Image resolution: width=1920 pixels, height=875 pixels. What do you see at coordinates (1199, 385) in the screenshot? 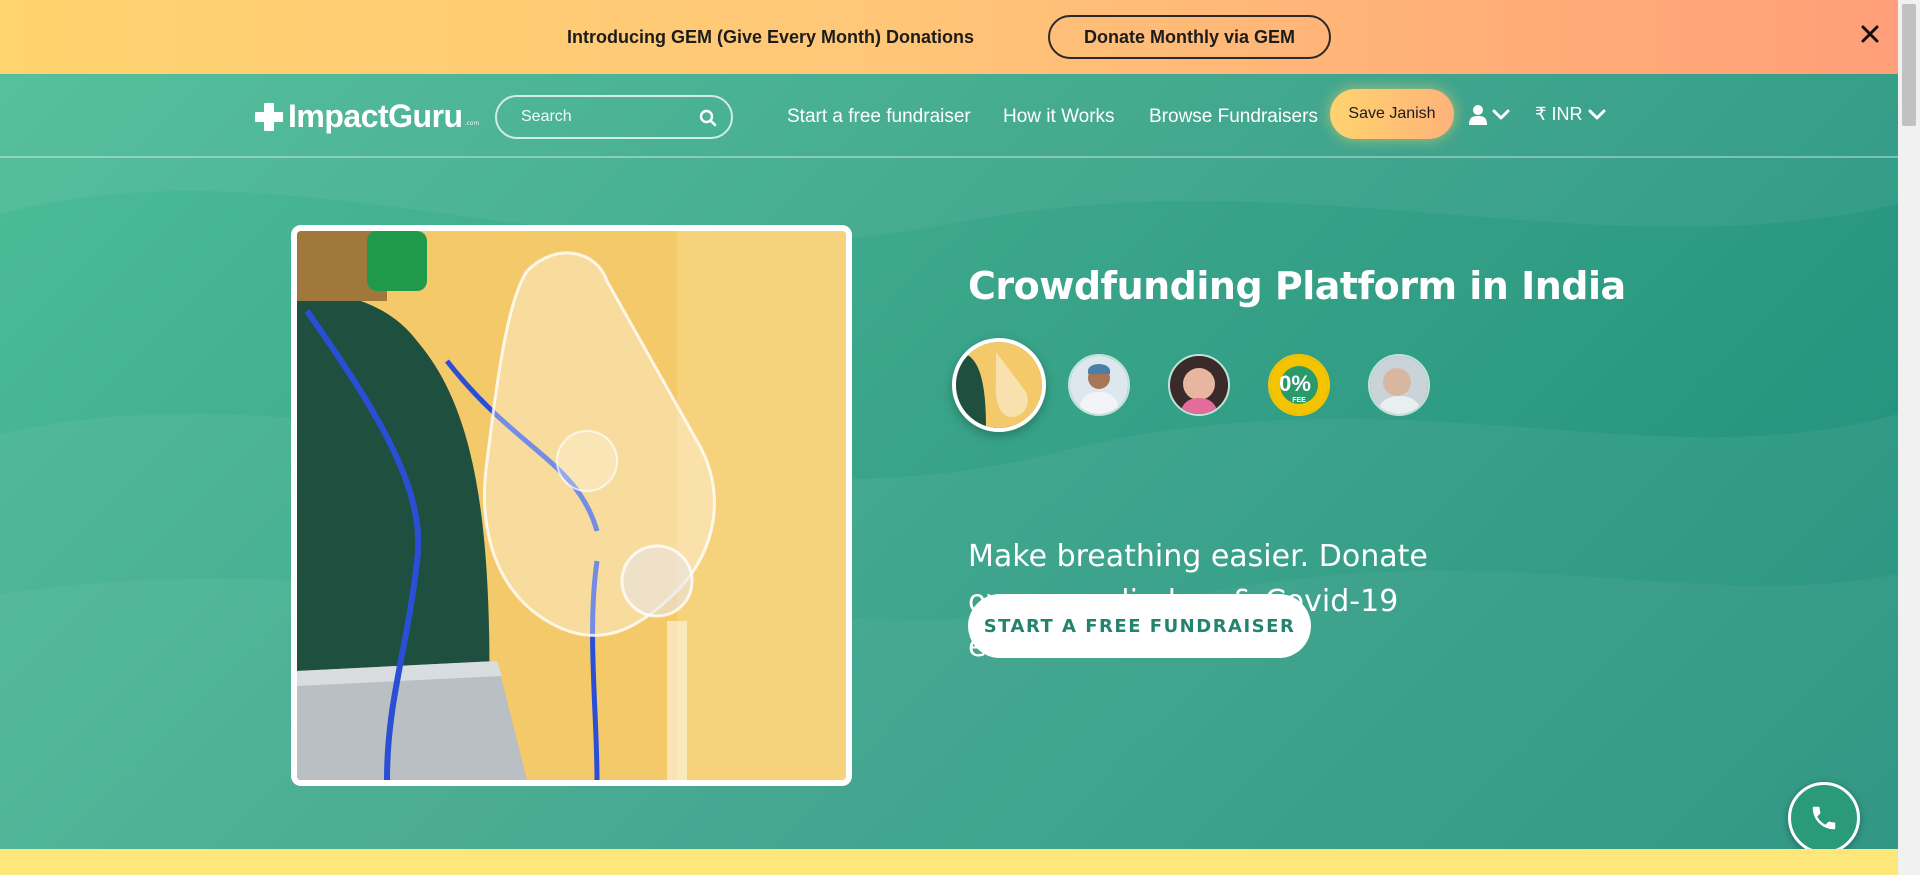
I see `thumbnail-baby` at bounding box center [1199, 385].